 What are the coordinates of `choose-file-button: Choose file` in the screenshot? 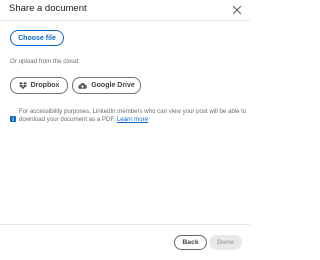 It's located at (37, 38).